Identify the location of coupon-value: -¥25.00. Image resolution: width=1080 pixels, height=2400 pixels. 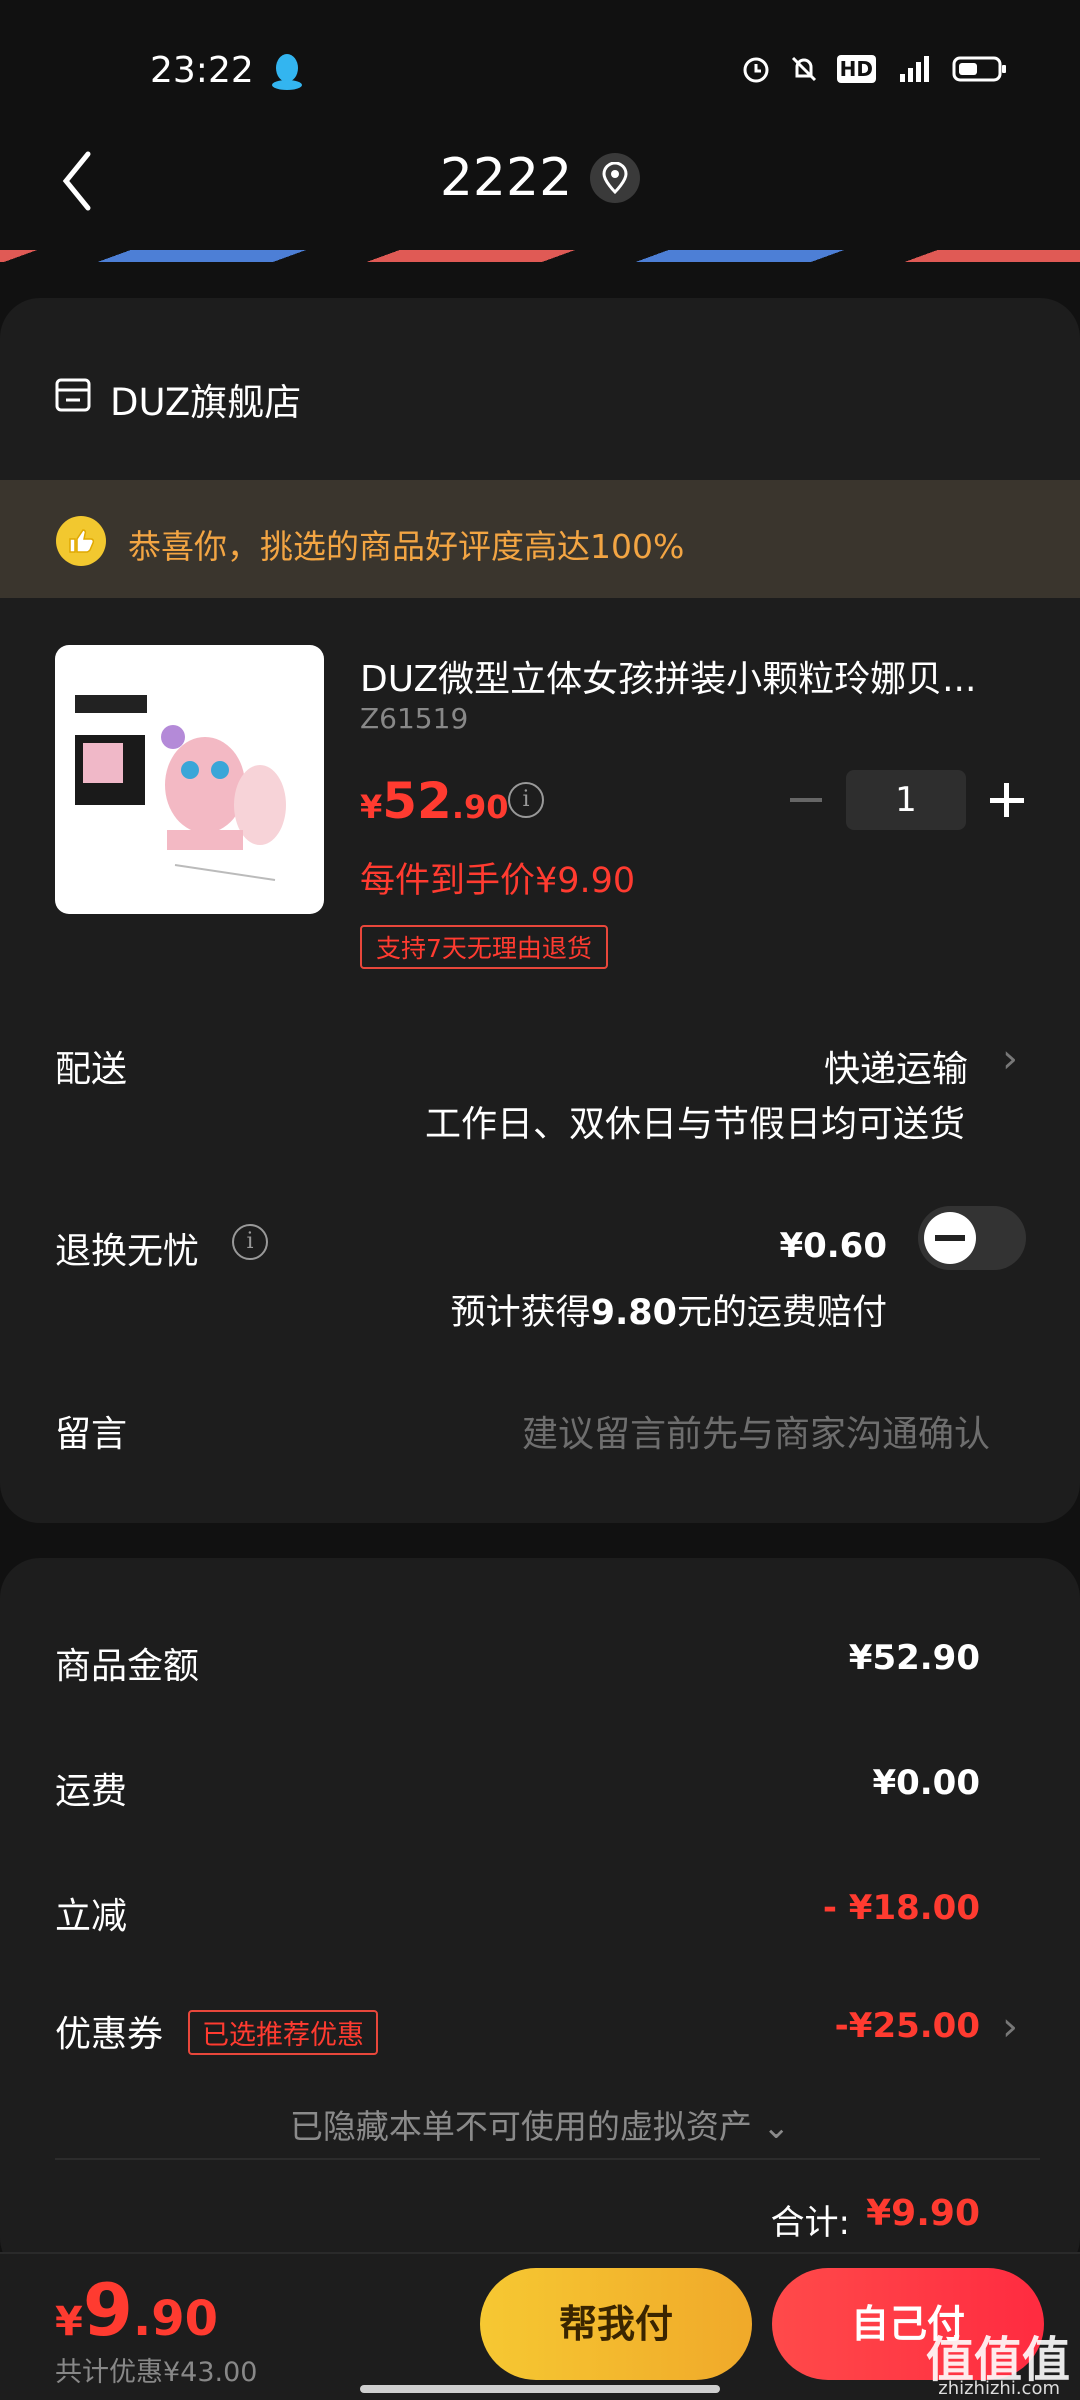
(907, 2026).